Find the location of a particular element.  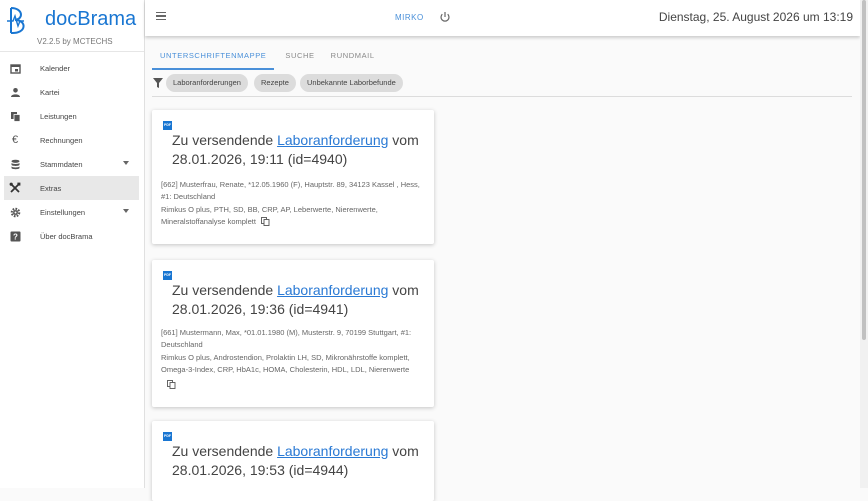

filter-icon is located at coordinates (158, 83).